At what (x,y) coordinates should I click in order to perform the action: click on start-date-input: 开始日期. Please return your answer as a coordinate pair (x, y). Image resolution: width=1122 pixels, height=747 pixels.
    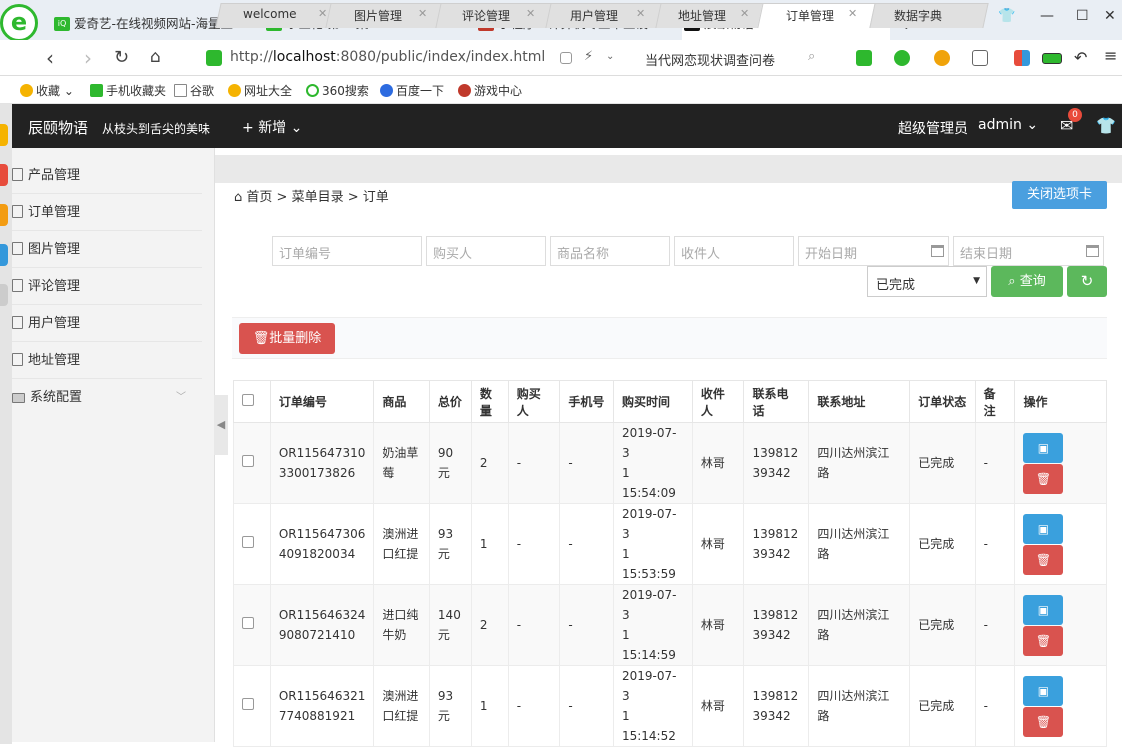
    Looking at the image, I should click on (873, 251).